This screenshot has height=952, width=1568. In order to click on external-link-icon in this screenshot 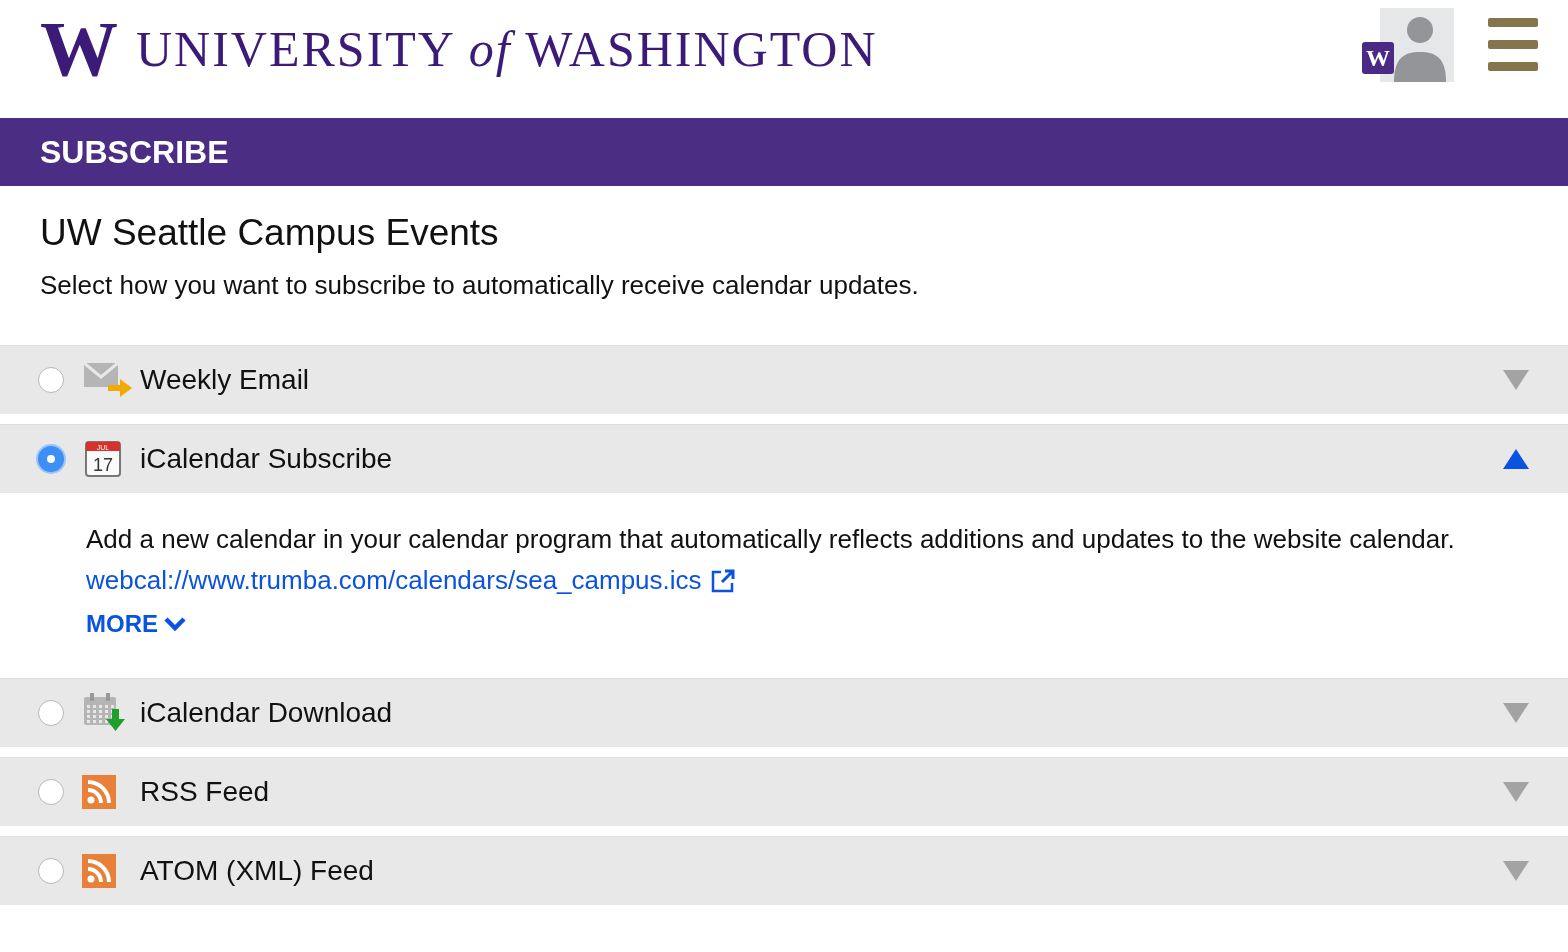, I will do `click(722, 580)`.